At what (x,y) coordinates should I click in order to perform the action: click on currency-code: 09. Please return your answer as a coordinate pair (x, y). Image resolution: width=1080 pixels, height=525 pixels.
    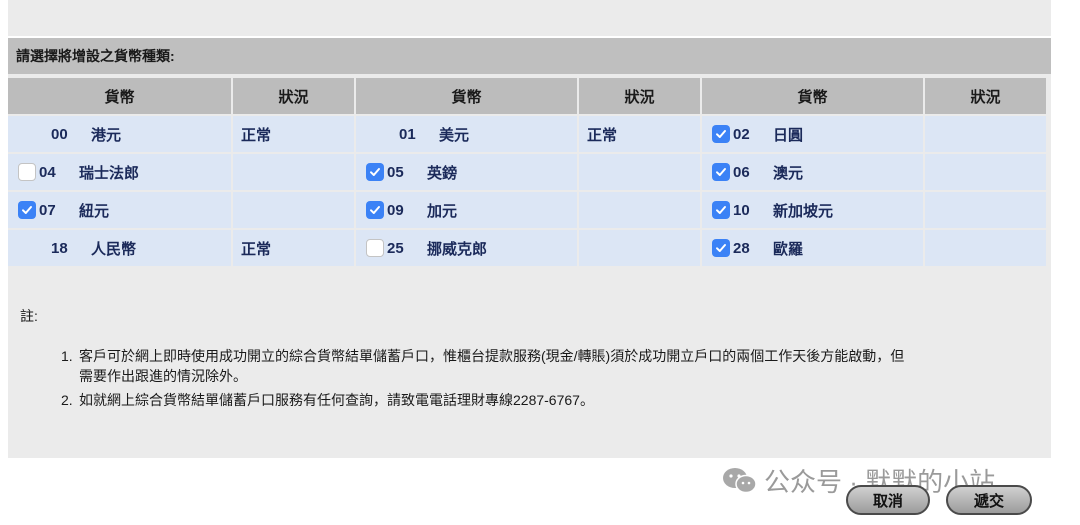
    Looking at the image, I should click on (395, 210).